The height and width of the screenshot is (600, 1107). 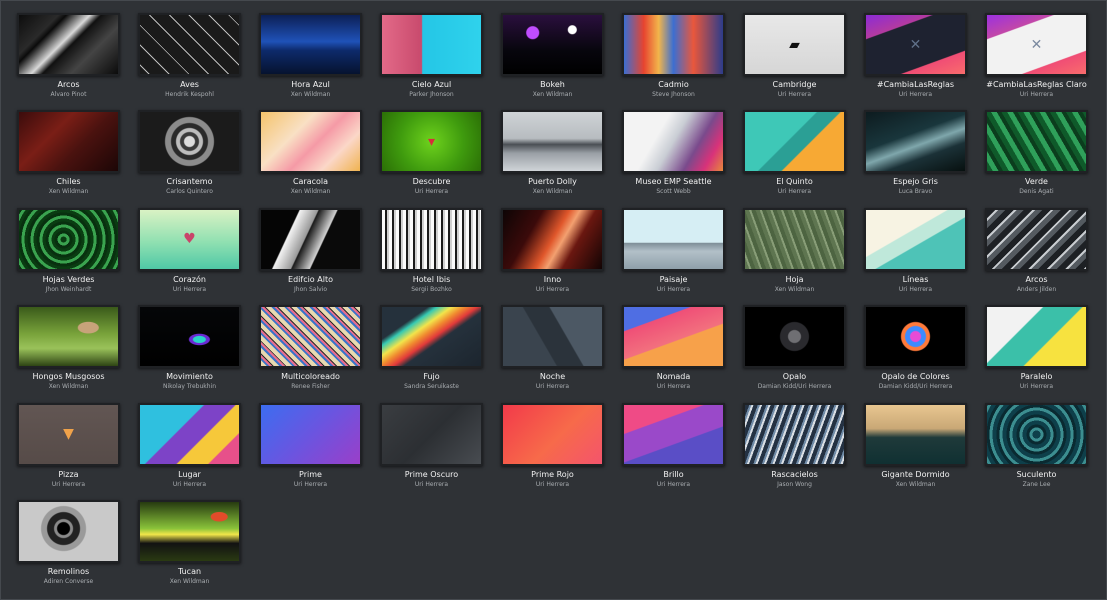 I want to click on wallpaper-author: Uri Herrera, so click(x=915, y=94).